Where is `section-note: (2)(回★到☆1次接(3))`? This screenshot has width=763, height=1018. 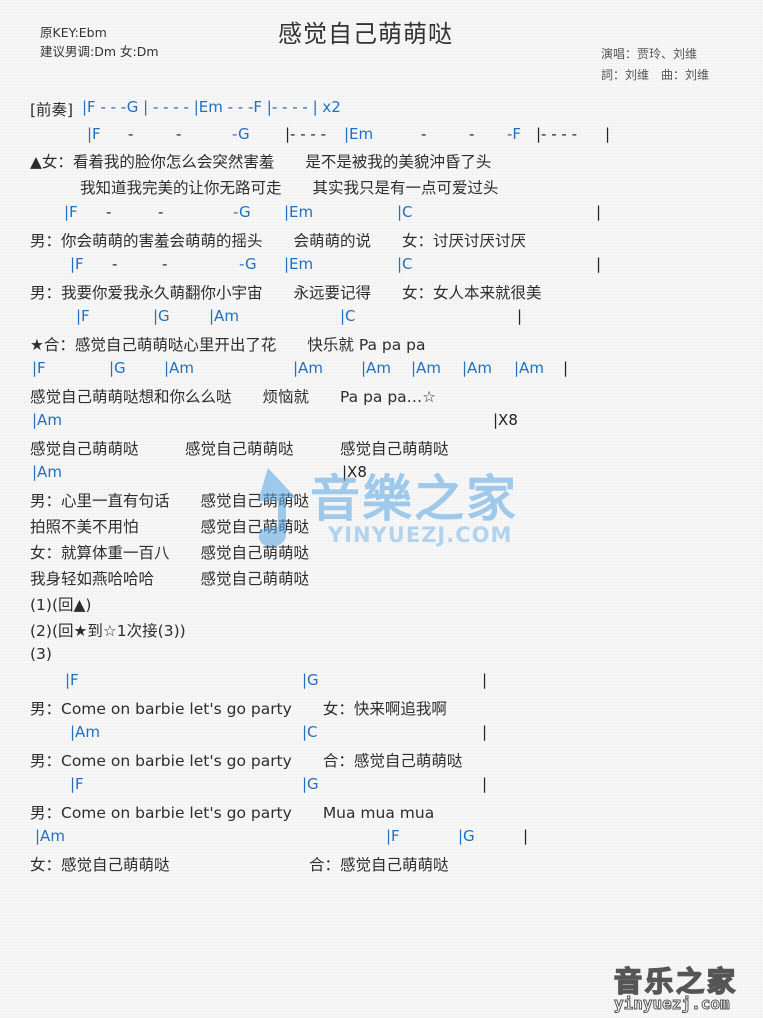
section-note: (2)(回★到☆1次接(3)) is located at coordinates (108, 631).